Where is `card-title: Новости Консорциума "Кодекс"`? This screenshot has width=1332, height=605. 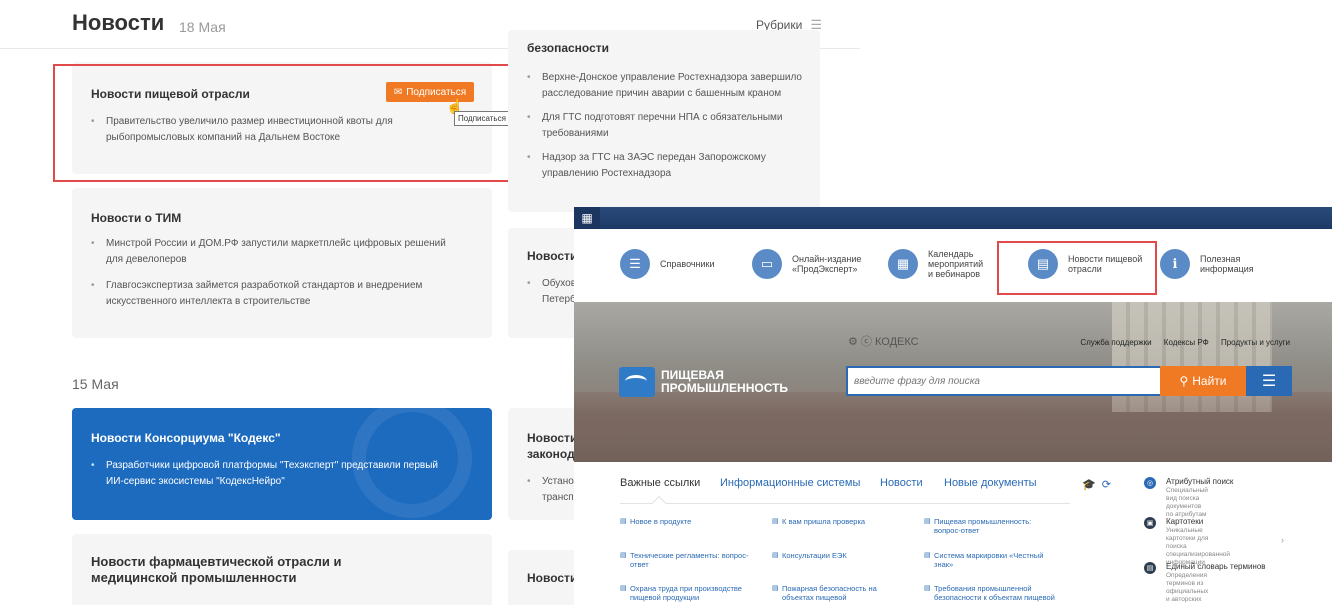
card-title: Новости Консорциума "Кодекс" is located at coordinates (186, 438).